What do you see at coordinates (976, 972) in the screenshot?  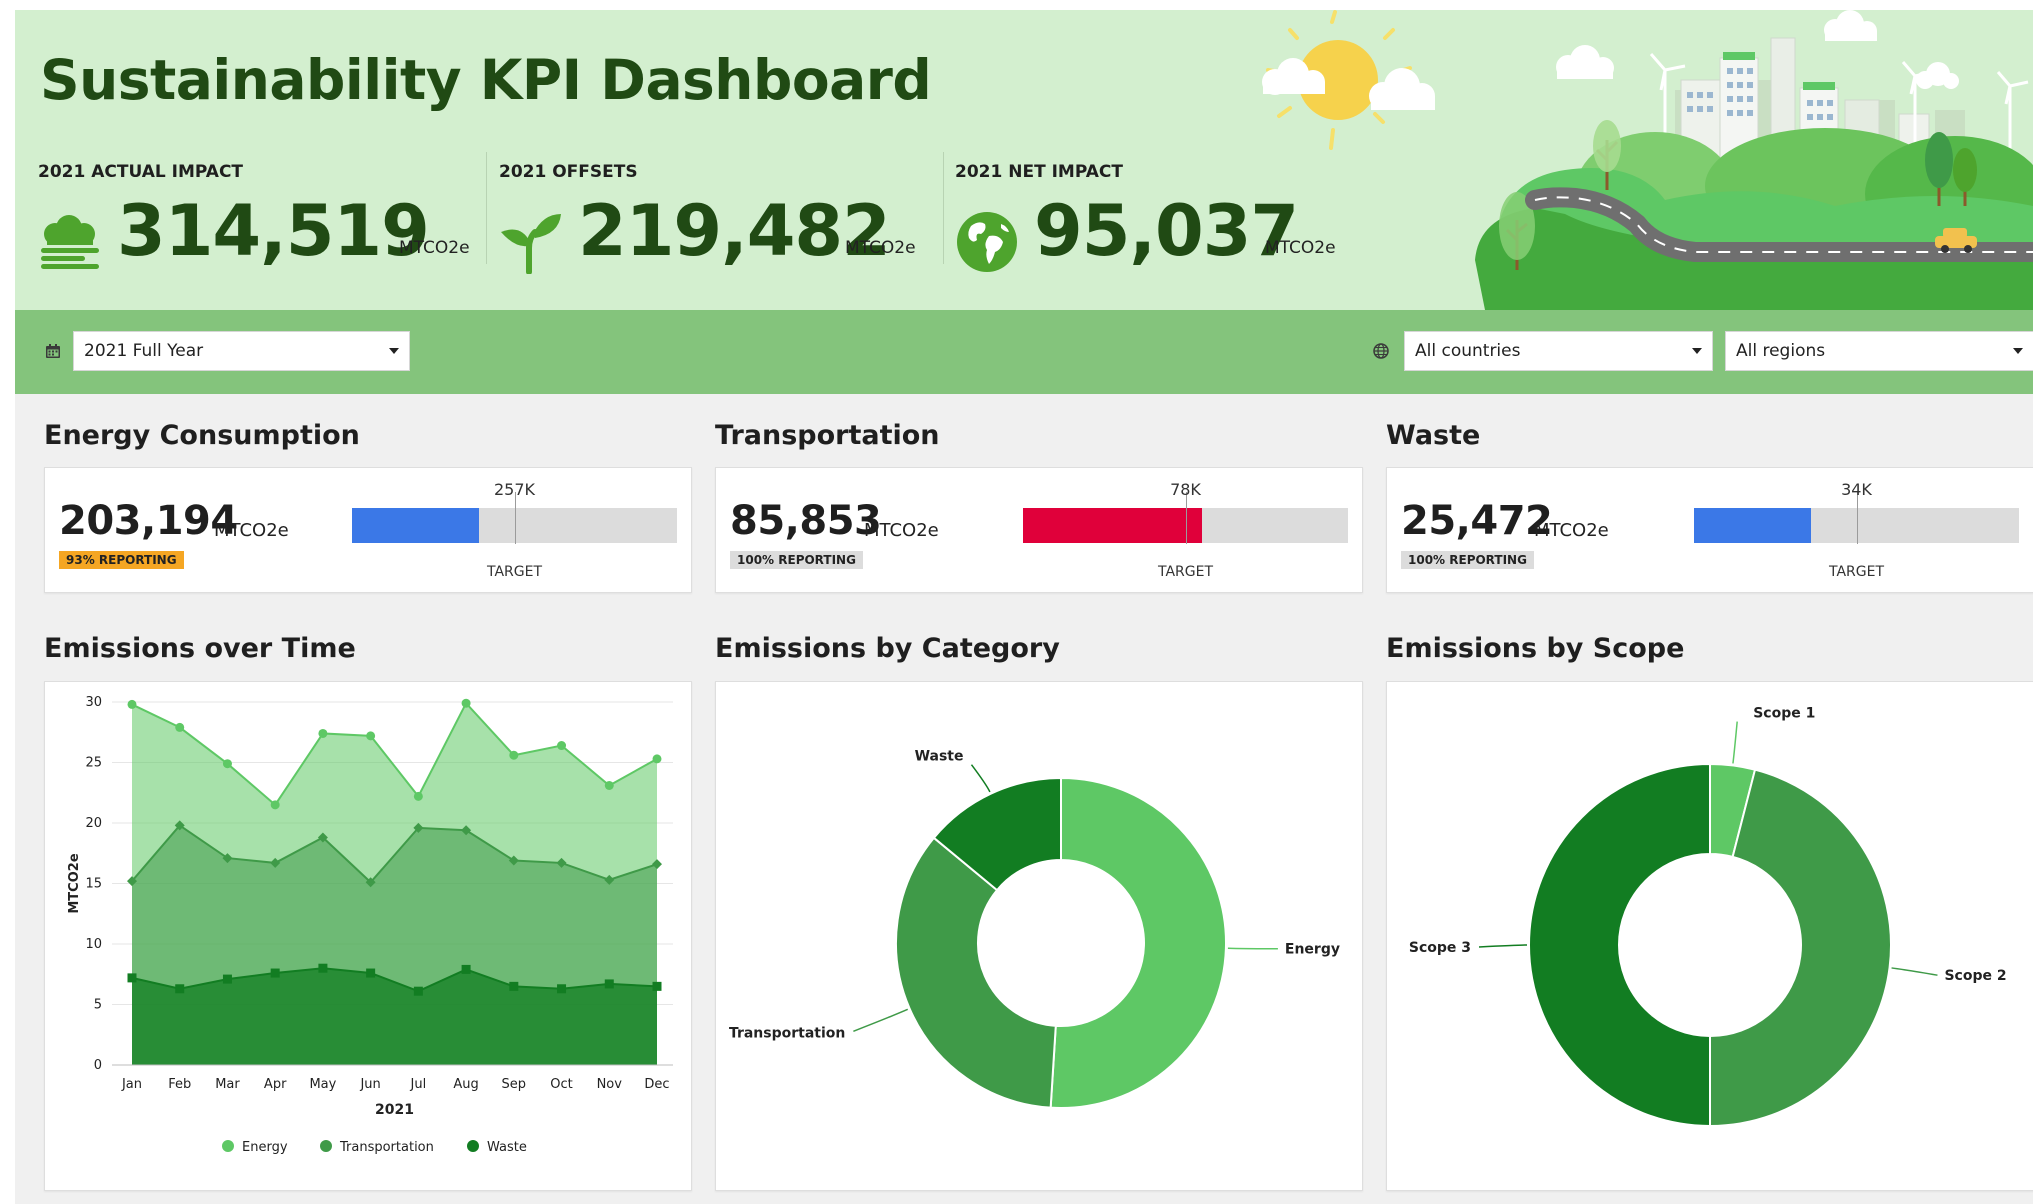 I see `slice-transportation` at bounding box center [976, 972].